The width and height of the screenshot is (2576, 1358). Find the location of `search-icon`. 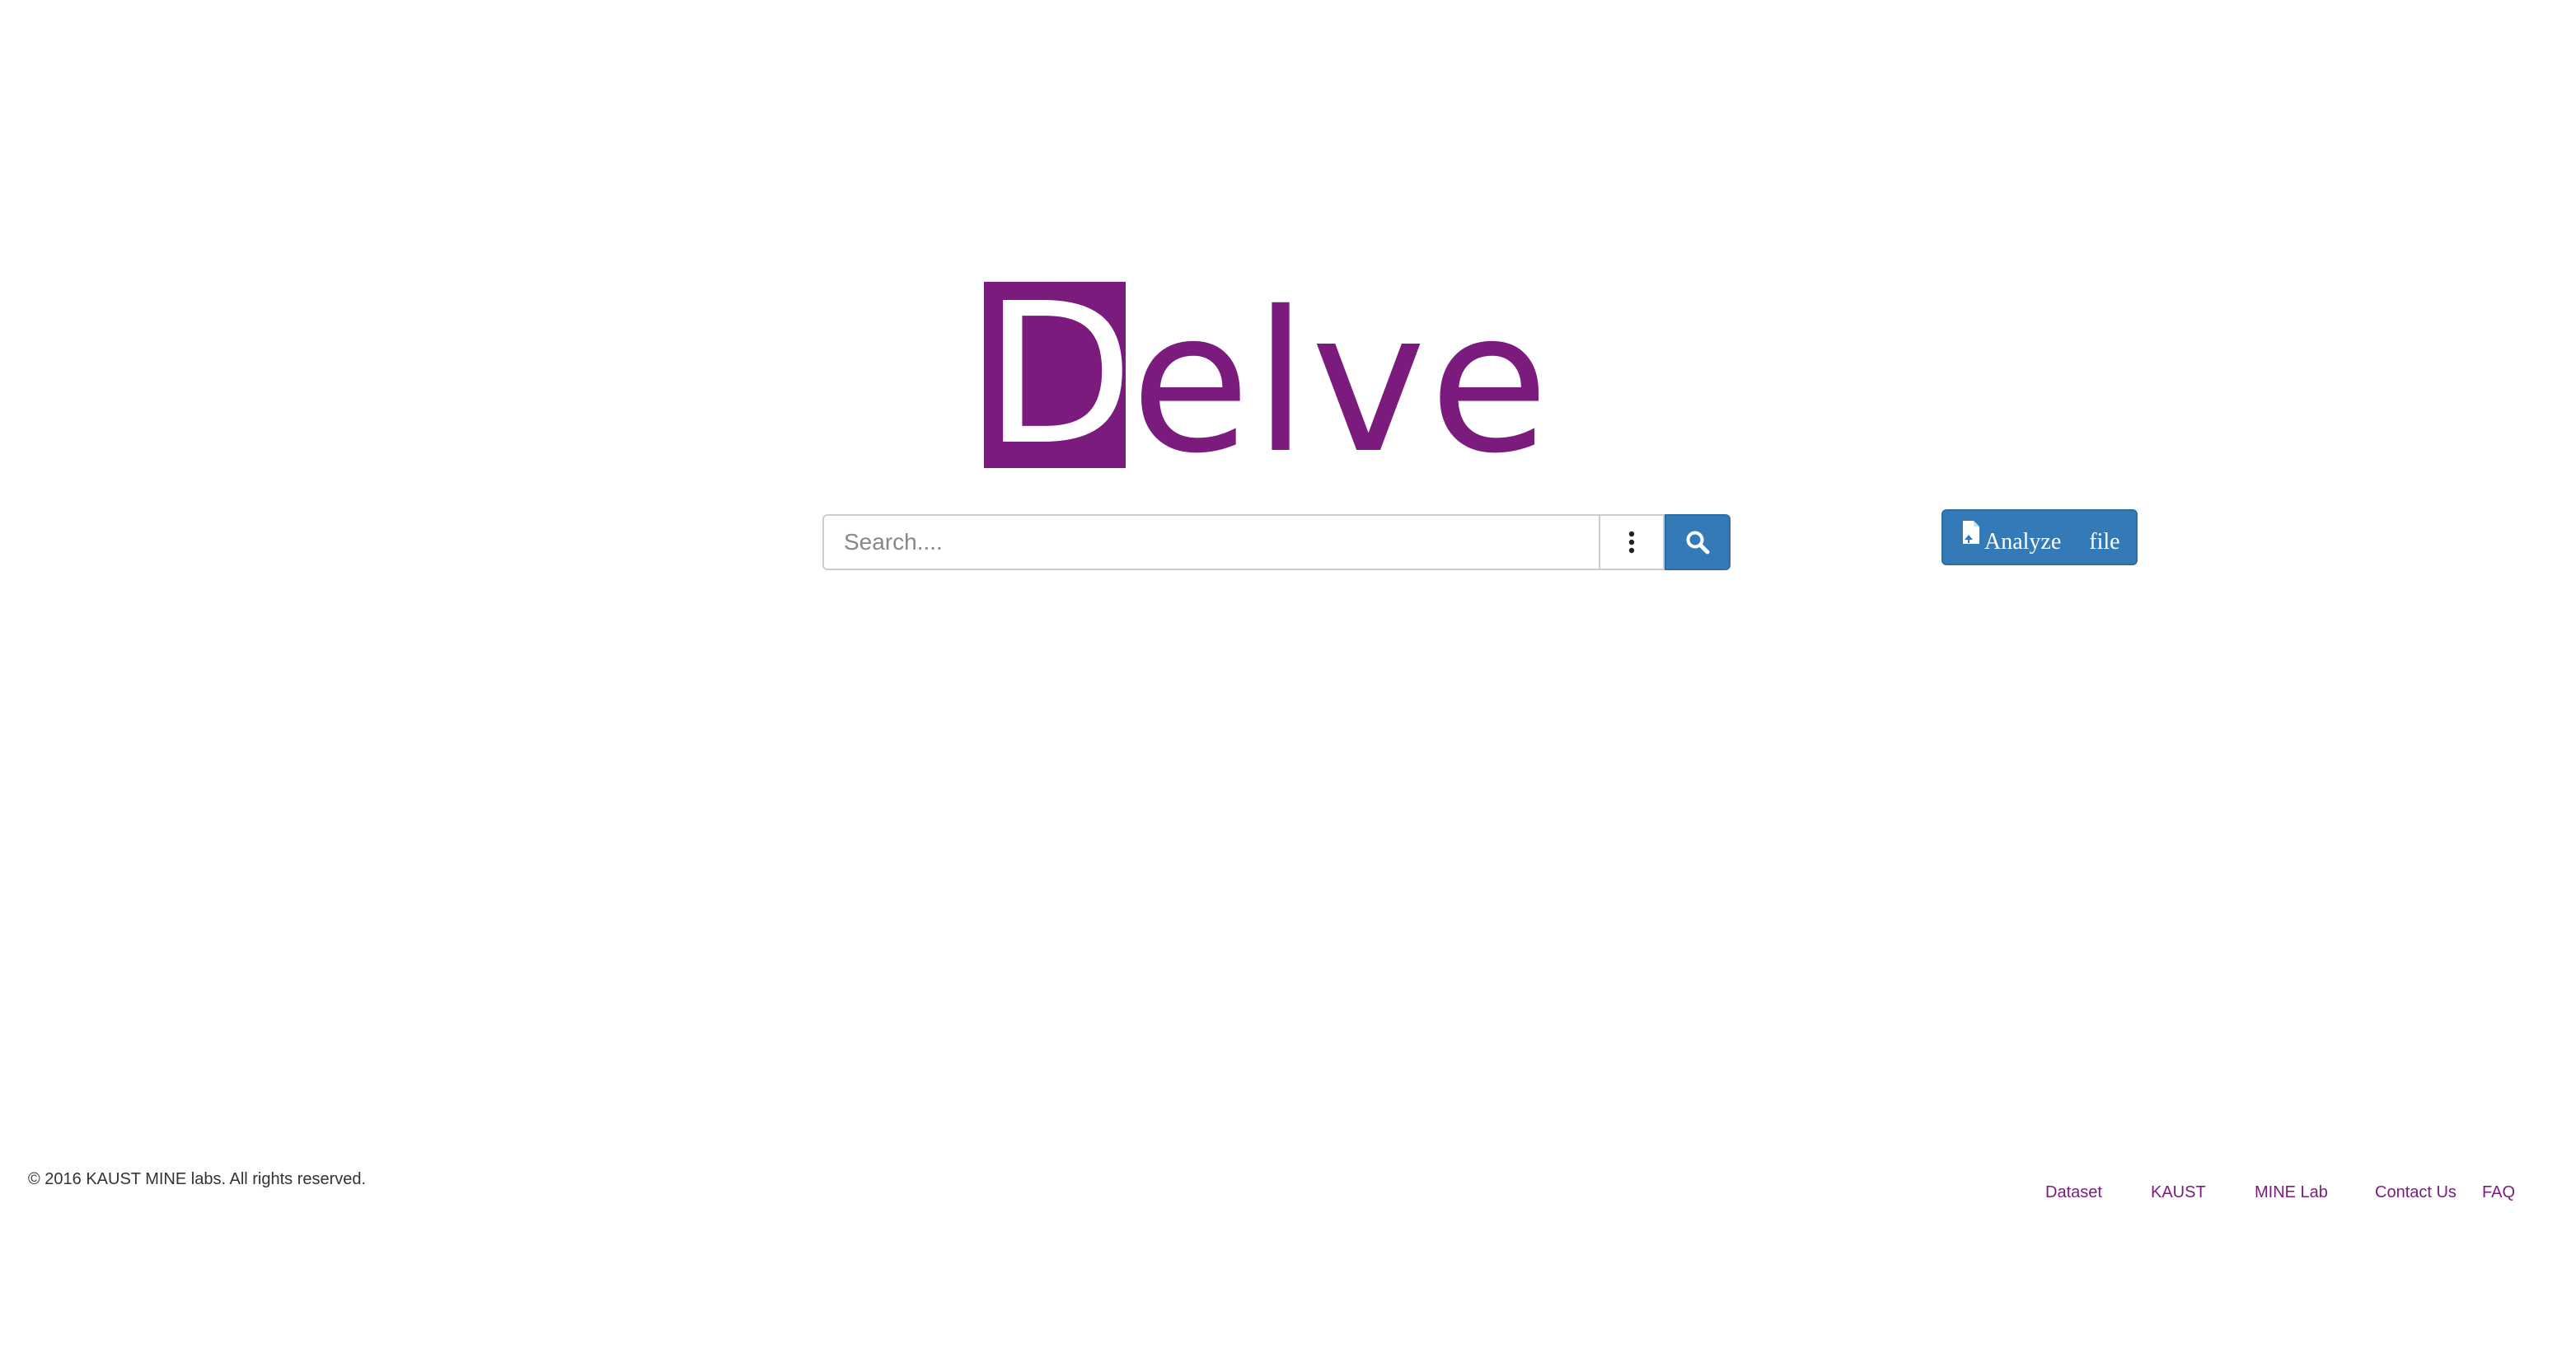

search-icon is located at coordinates (1698, 543).